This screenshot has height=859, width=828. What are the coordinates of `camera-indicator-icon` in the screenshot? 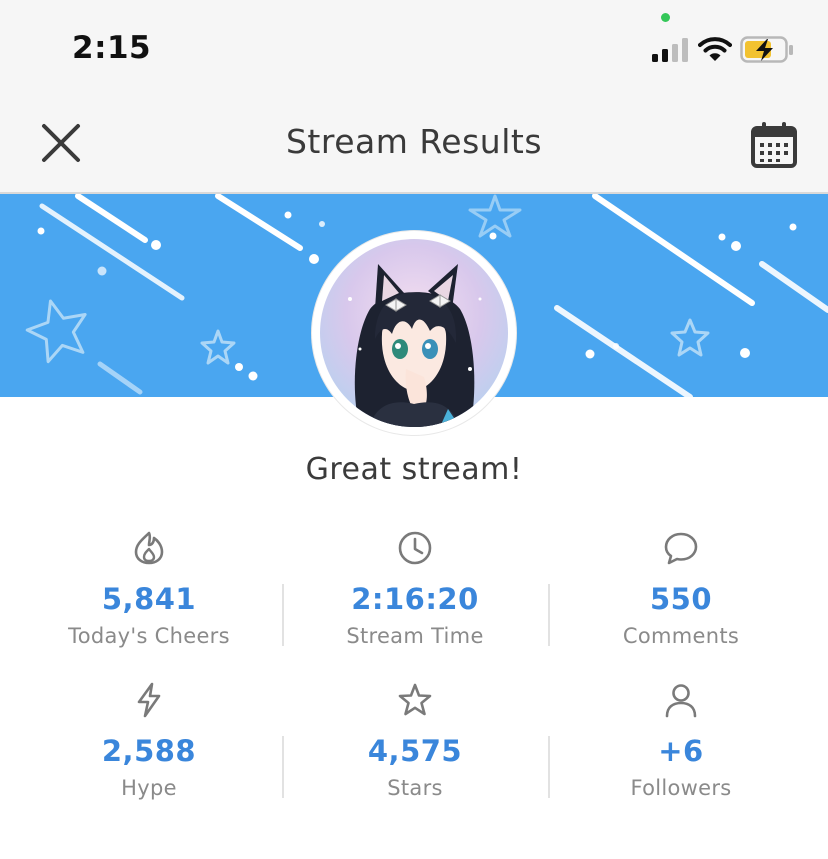 It's located at (665, 17).